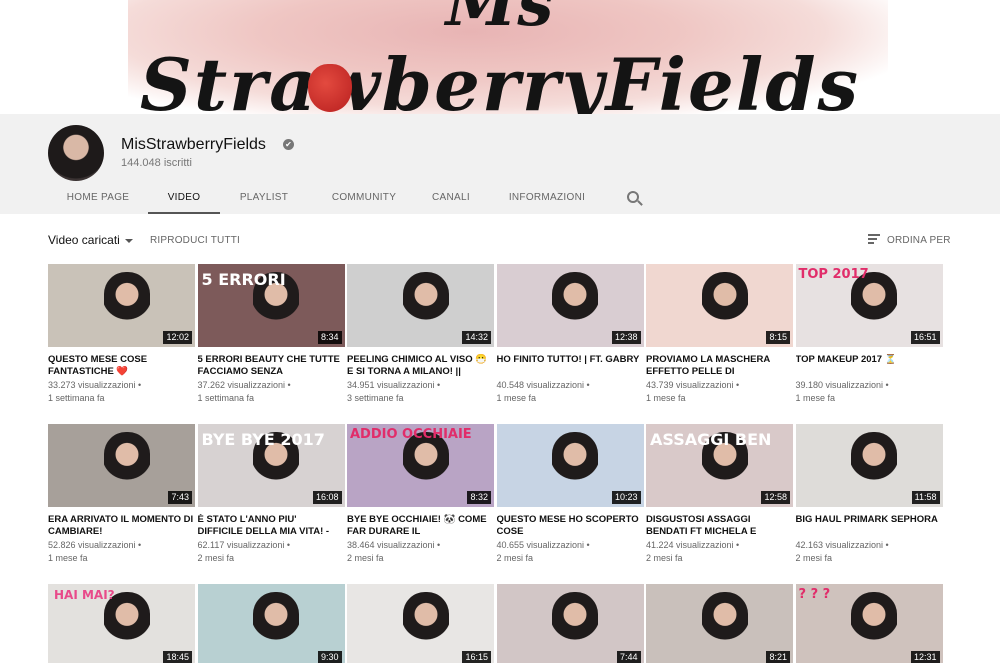  Describe the element at coordinates (121, 365) in the screenshot. I see `video-title: QUESTO MESE COSE FANTASTICHE ❤️` at that location.